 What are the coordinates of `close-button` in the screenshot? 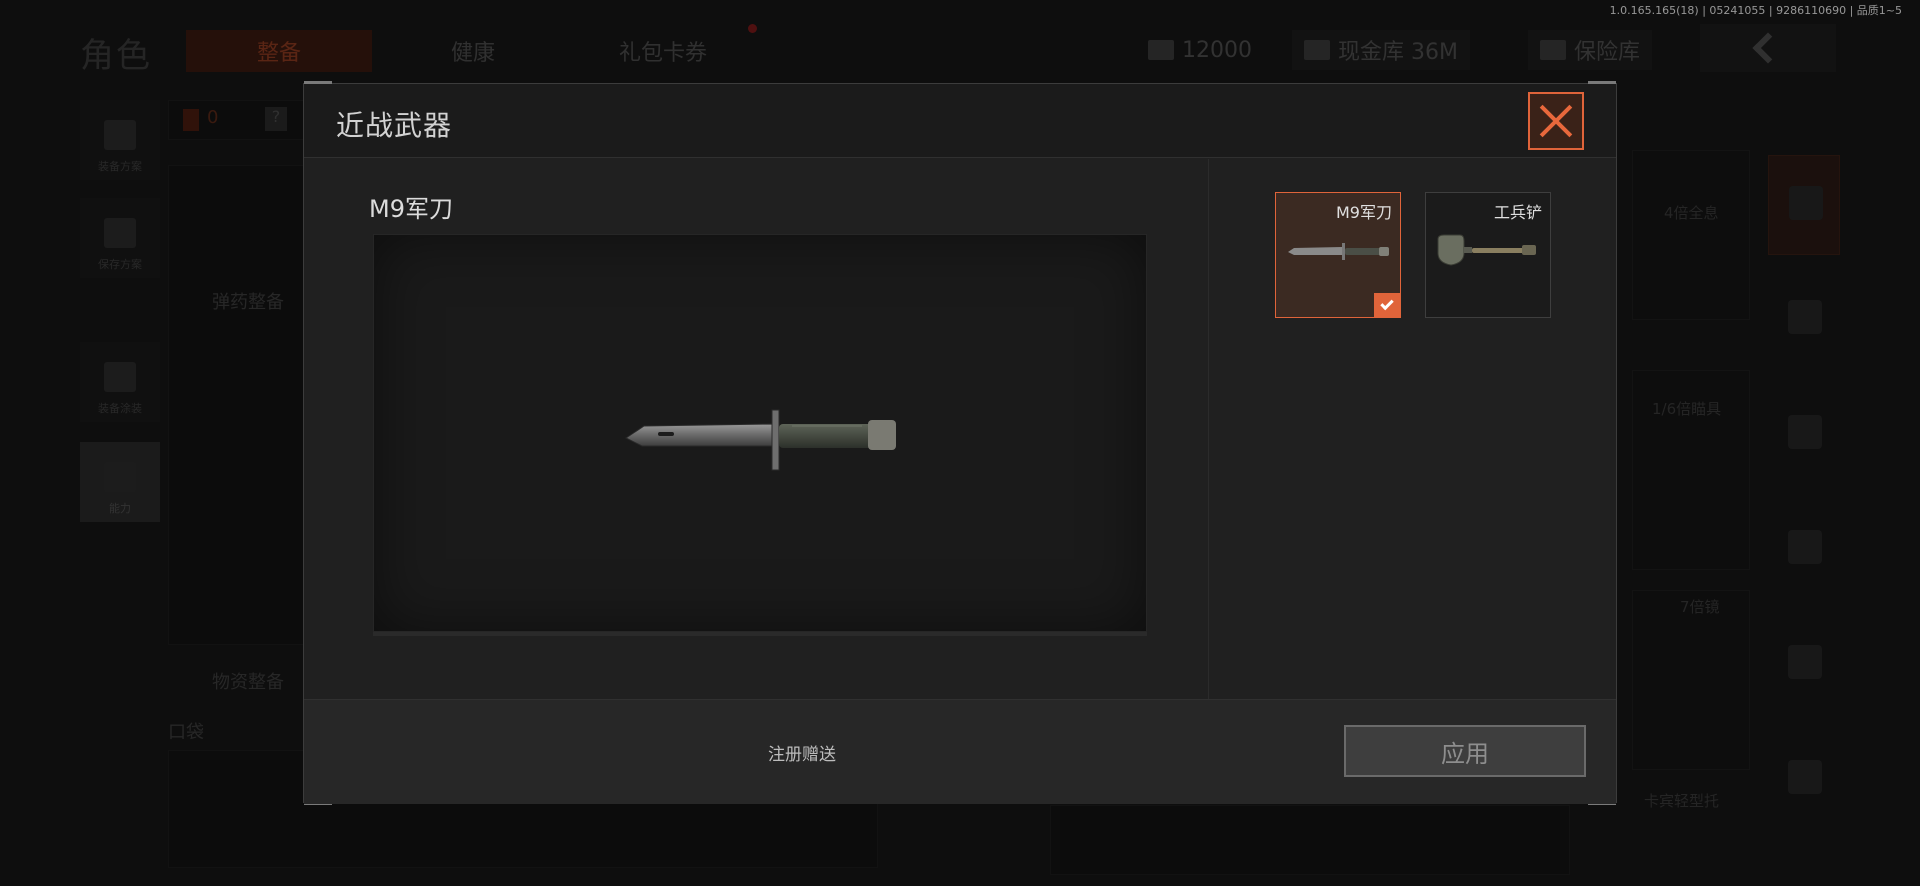 It's located at (1556, 121).